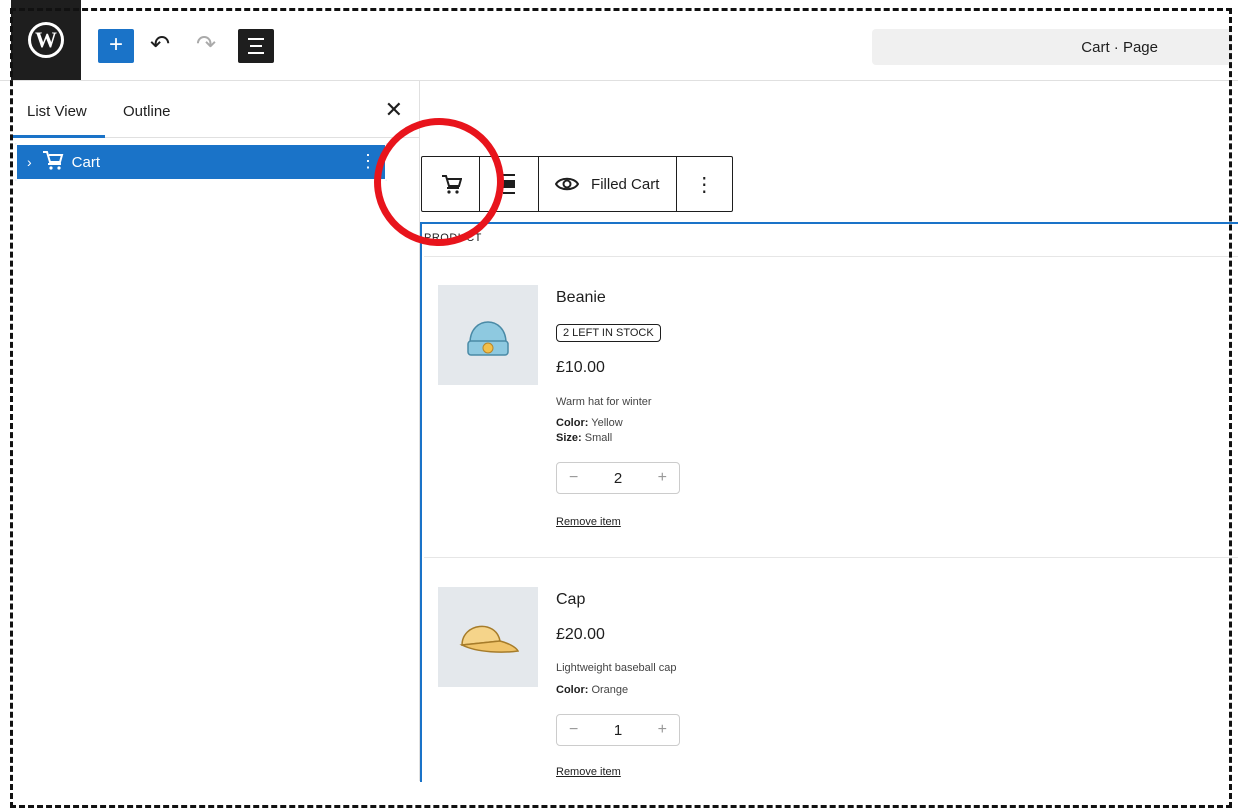 The width and height of the screenshot is (1238, 808). I want to click on command-bar: Cart · Page, so click(1052, 47).